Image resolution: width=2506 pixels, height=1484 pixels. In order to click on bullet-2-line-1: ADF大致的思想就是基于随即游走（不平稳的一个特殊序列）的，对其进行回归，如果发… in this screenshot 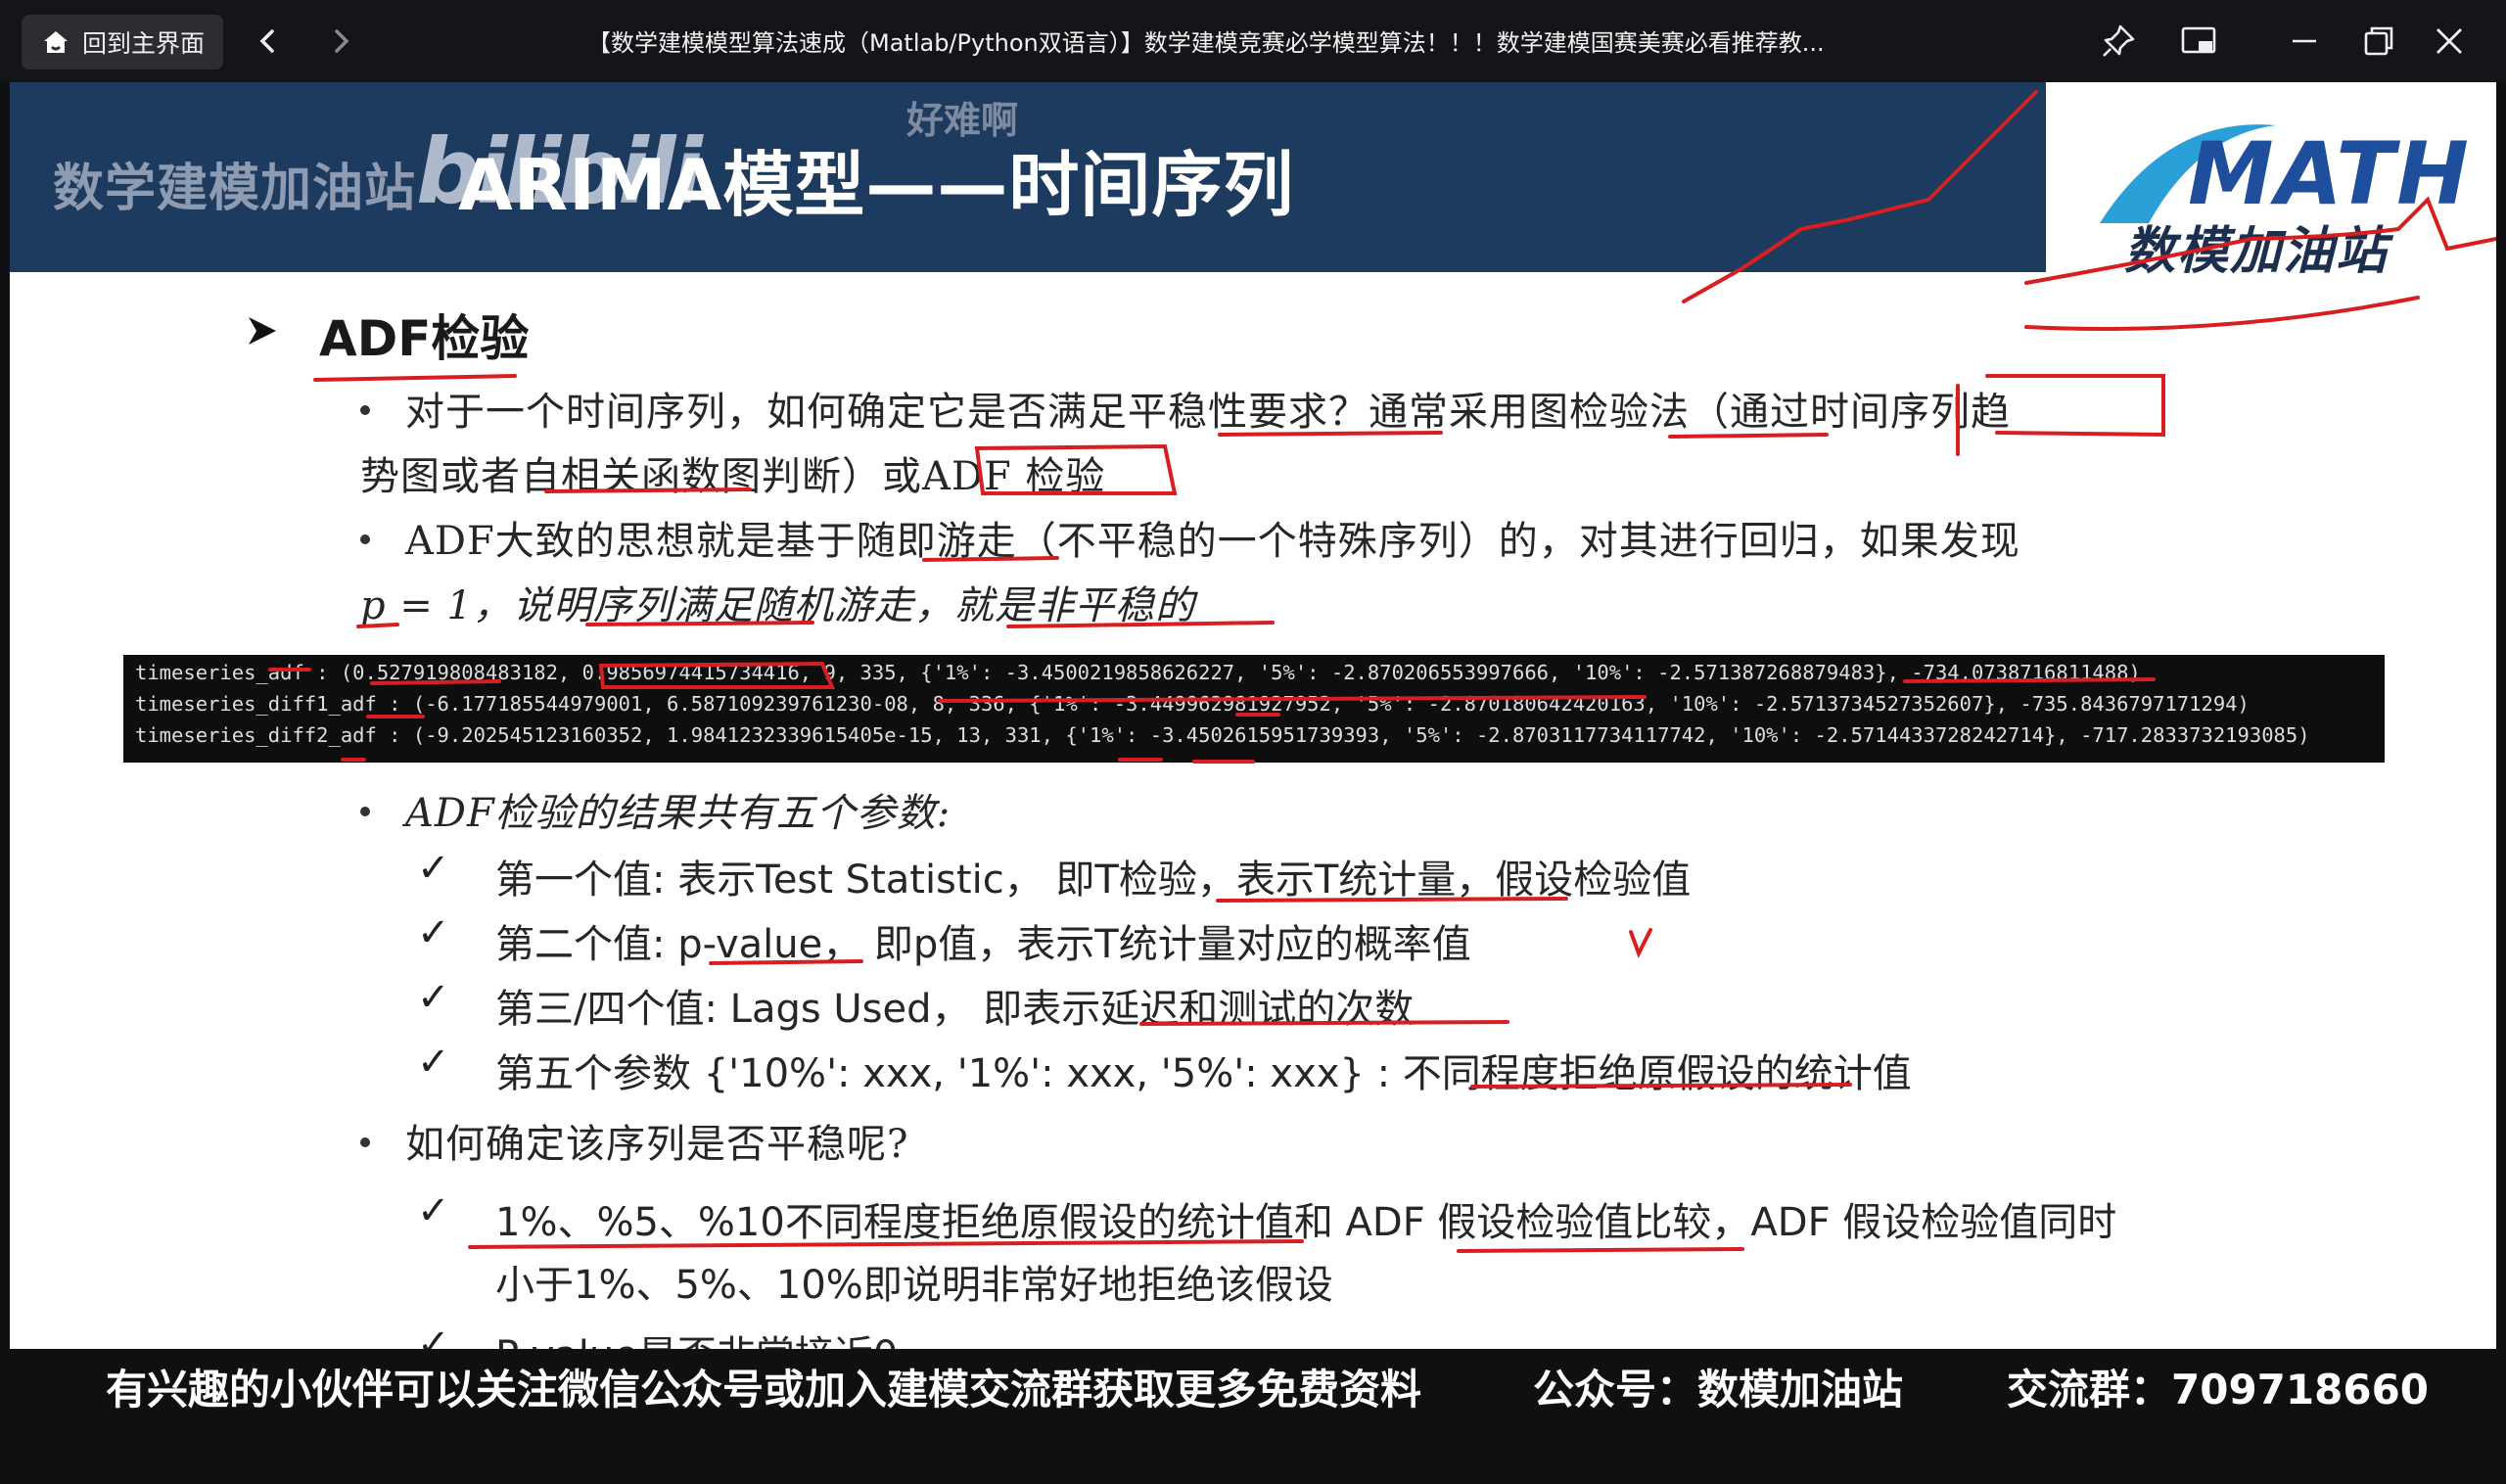, I will do `click(1212, 541)`.